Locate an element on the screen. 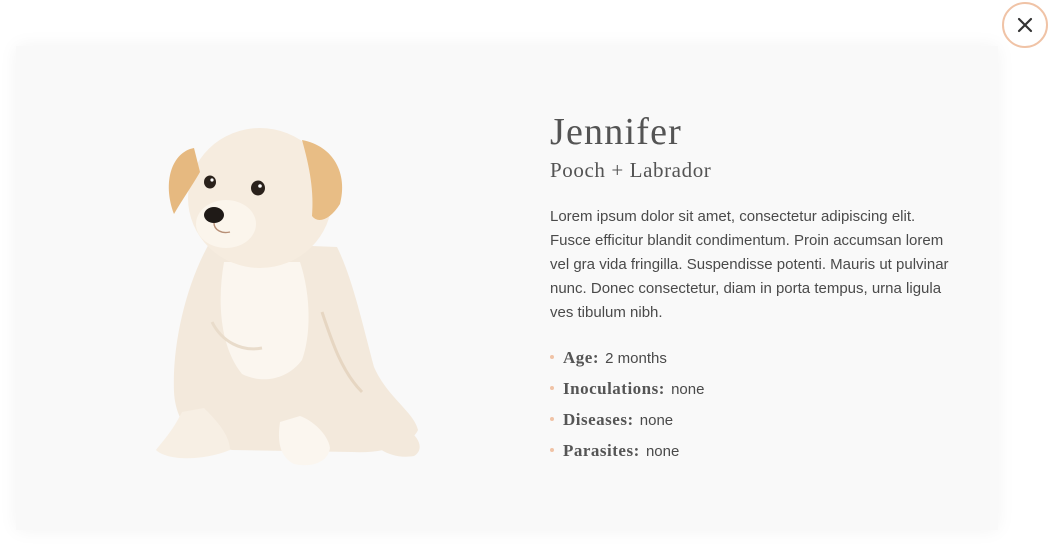 Image resolution: width=1051 pixels, height=553 pixels. detail-value: 2 months is located at coordinates (636, 358).